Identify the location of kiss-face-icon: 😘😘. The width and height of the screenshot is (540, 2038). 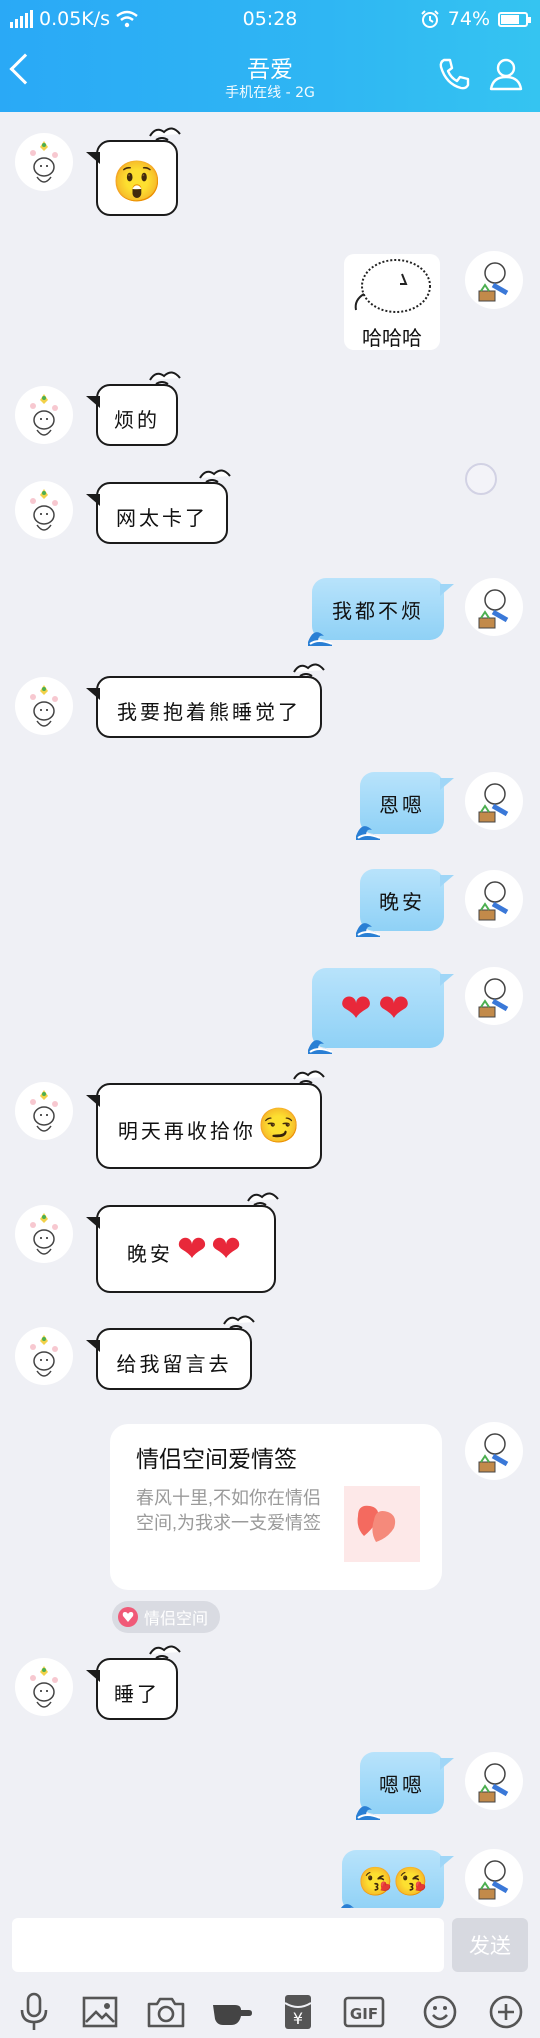
(393, 1881).